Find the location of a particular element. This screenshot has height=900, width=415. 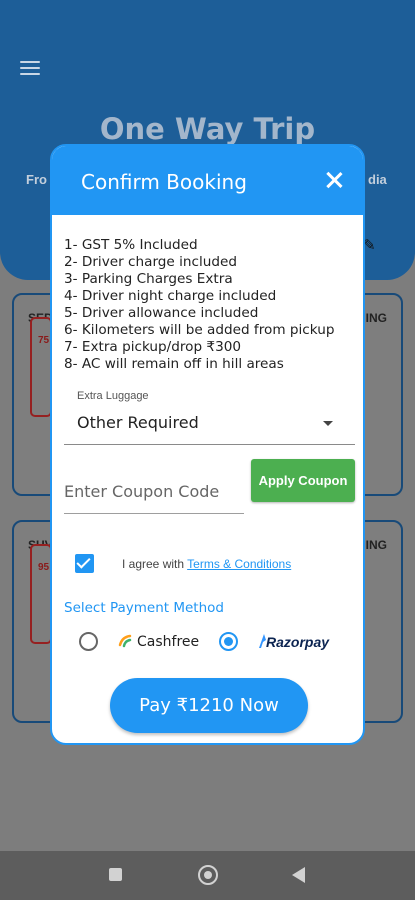

pay-now-button: Pay ₹1210 Now is located at coordinates (209, 705).